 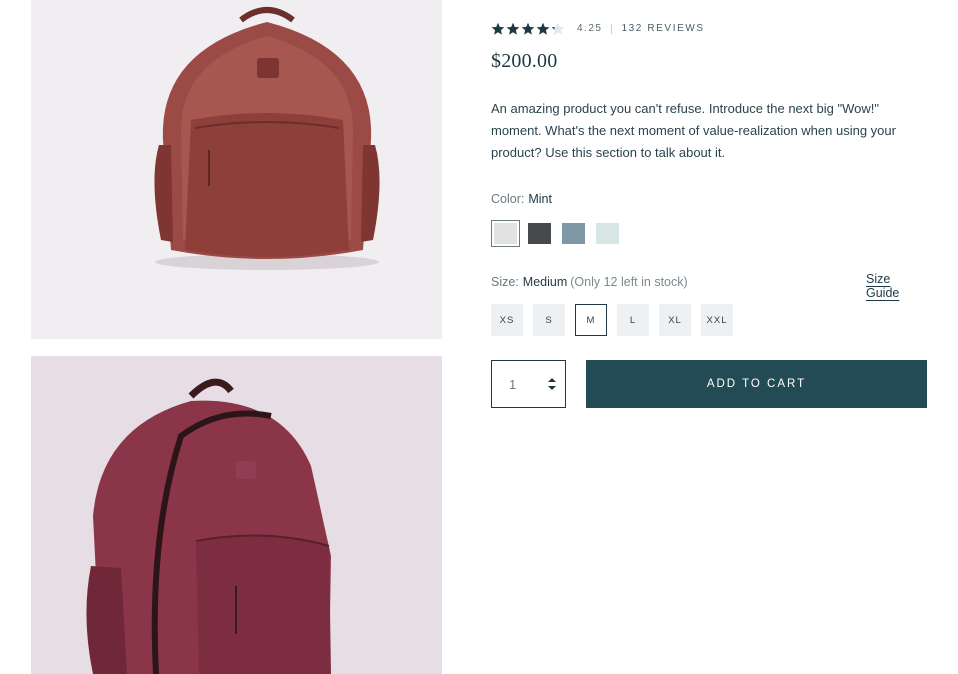 I want to click on size-label: Size:, so click(x=505, y=282).